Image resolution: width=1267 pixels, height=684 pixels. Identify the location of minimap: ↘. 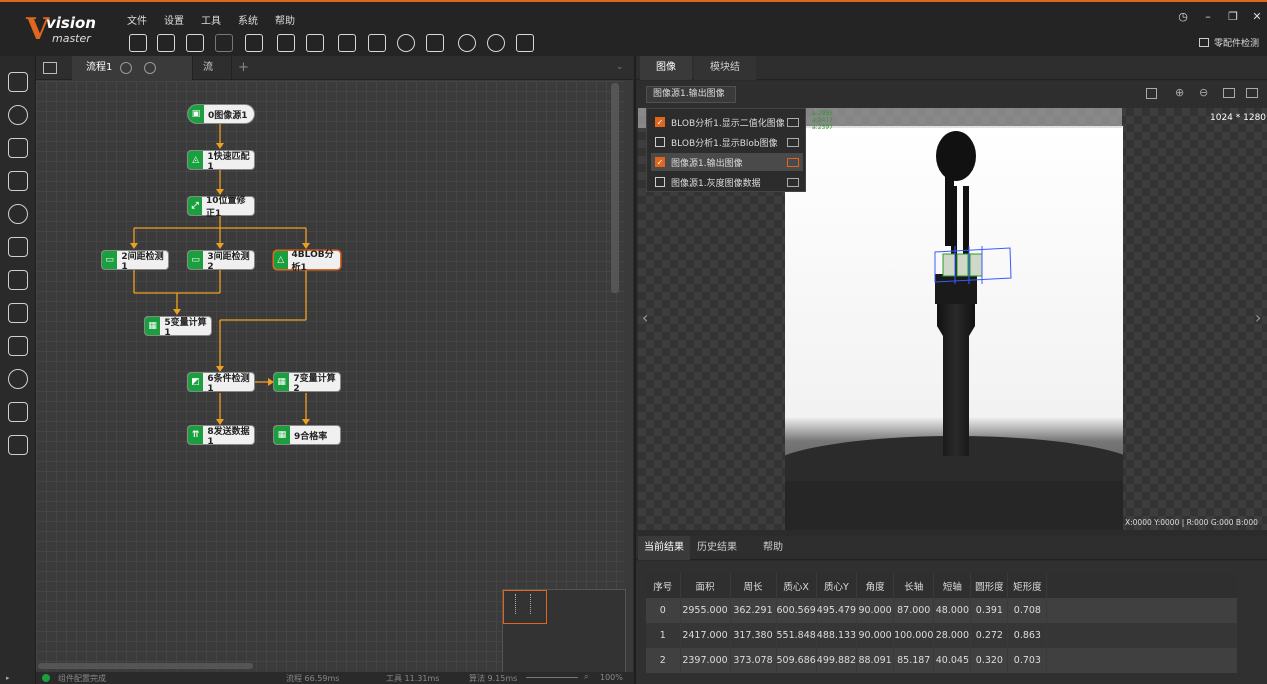
(564, 636).